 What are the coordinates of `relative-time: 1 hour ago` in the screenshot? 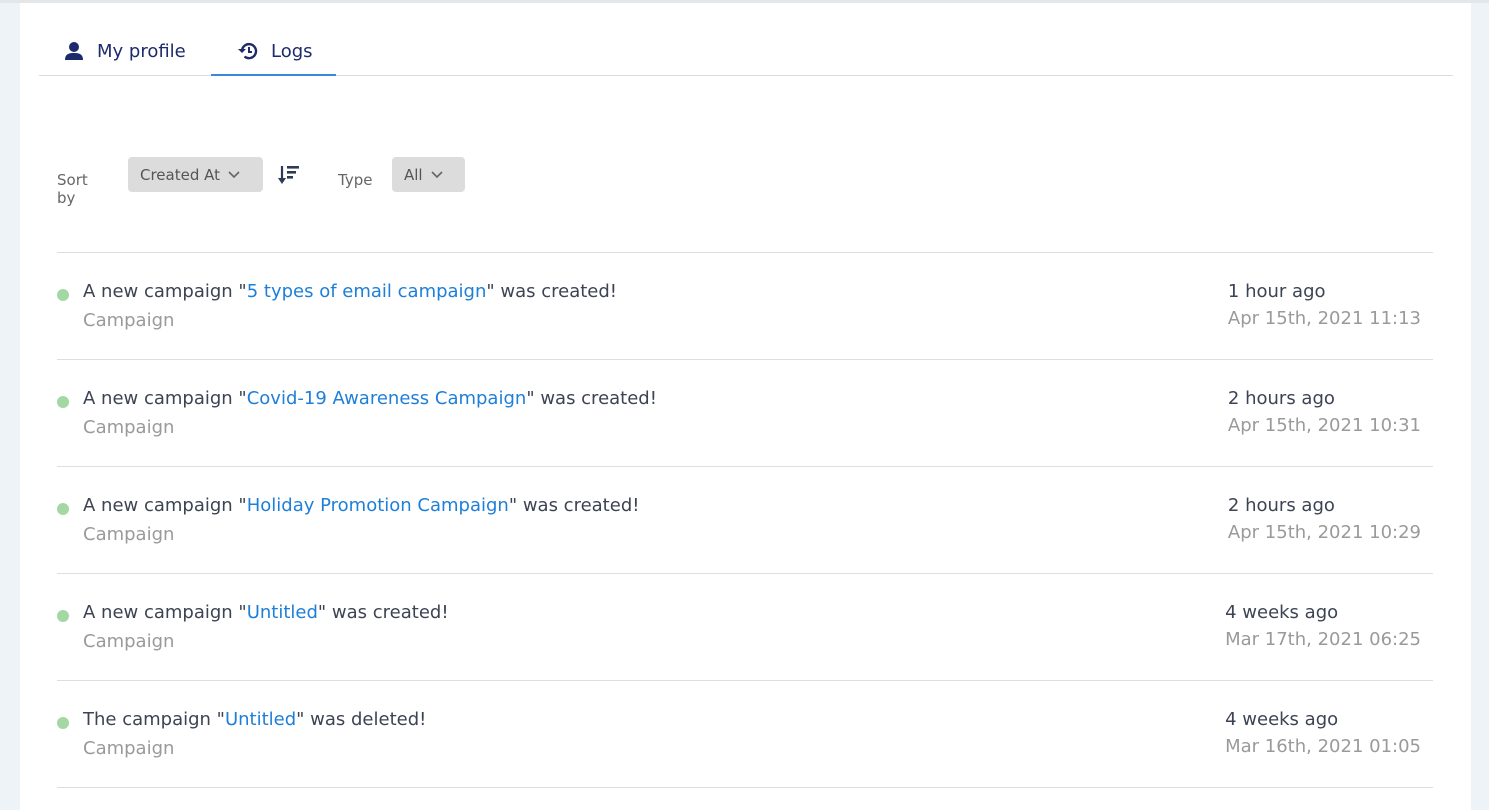 It's located at (1276, 291).